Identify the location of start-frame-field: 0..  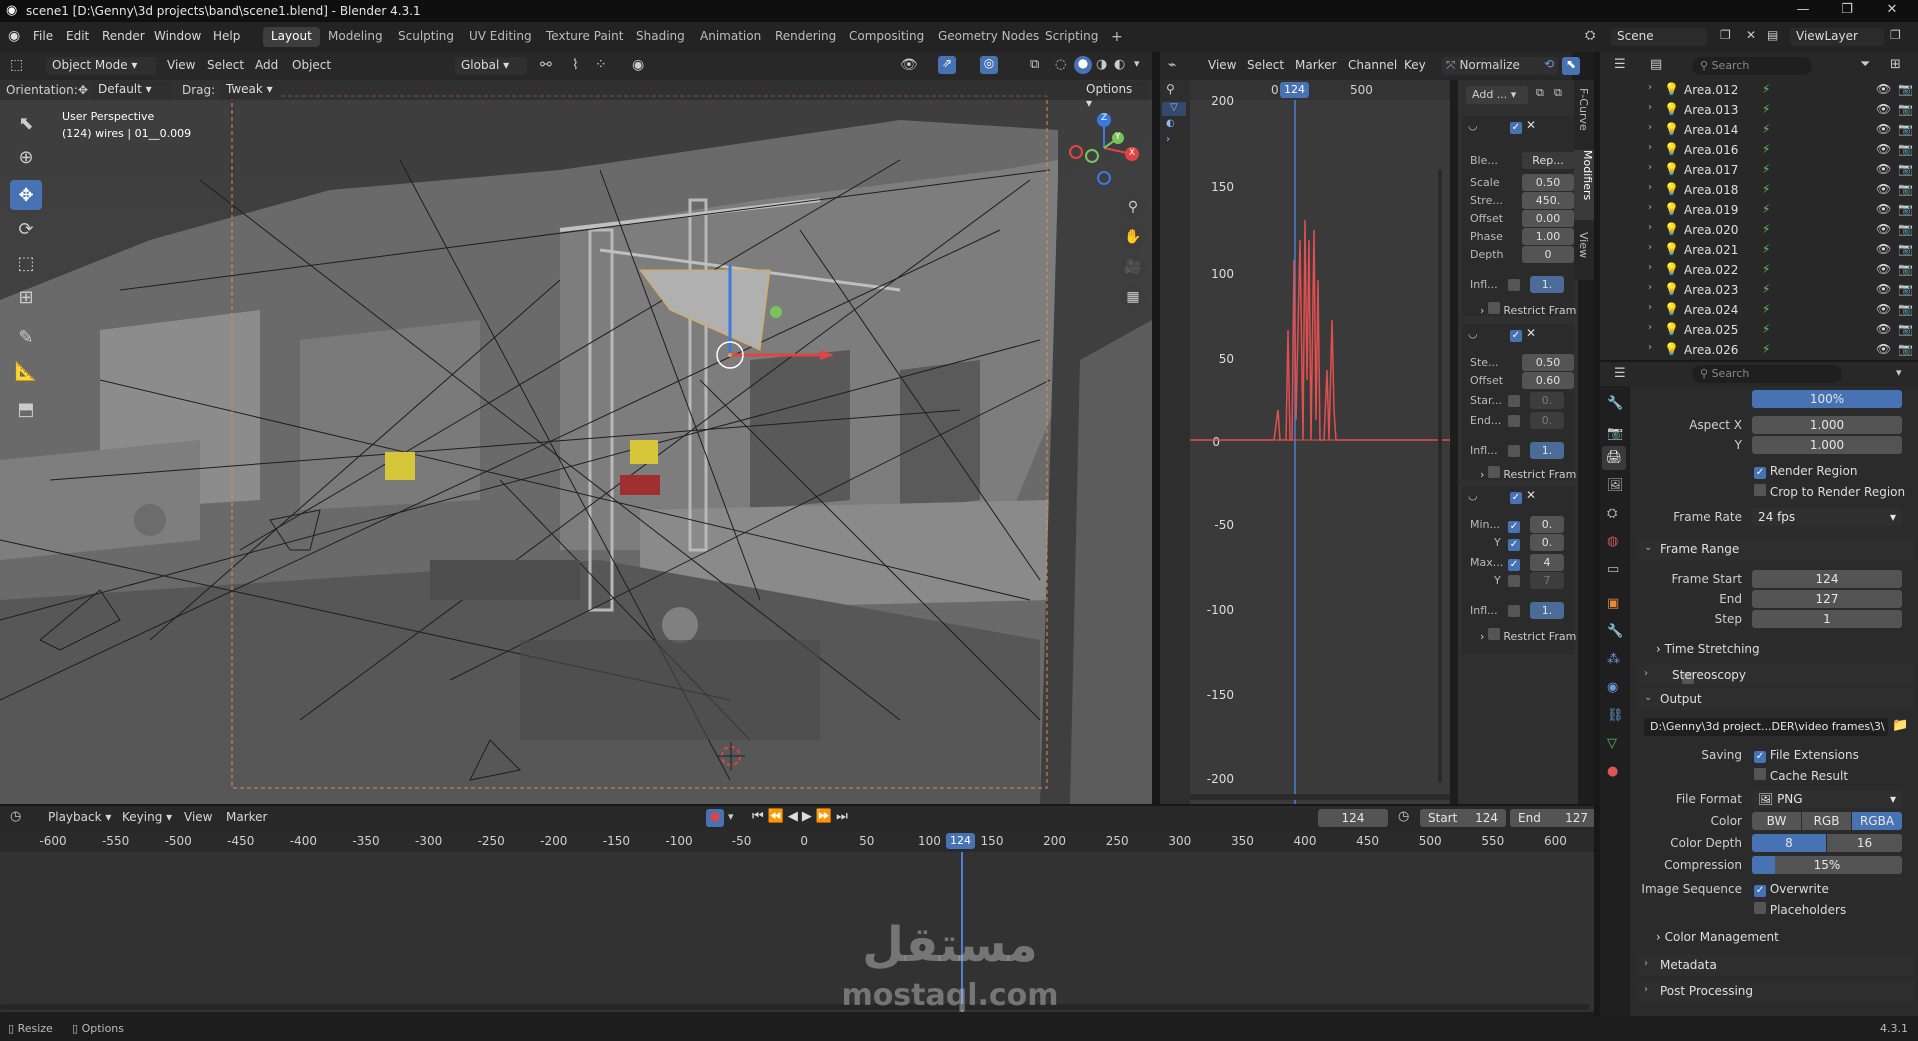
(1547, 400).